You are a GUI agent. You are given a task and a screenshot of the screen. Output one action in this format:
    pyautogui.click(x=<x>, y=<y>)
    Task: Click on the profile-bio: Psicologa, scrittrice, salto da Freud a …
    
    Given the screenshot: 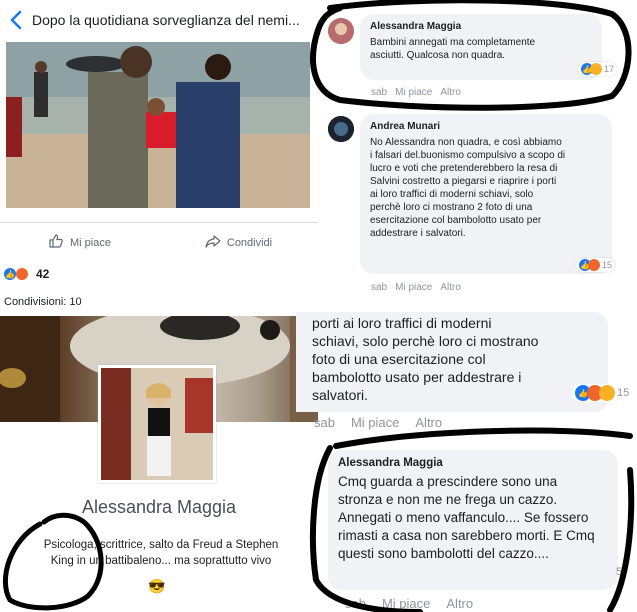 What is the action you would take?
    pyautogui.click(x=161, y=553)
    